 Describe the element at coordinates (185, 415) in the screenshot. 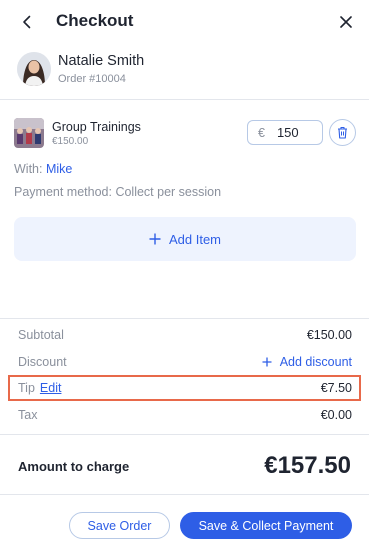

I see `tax-row: Tax €0.00` at that location.